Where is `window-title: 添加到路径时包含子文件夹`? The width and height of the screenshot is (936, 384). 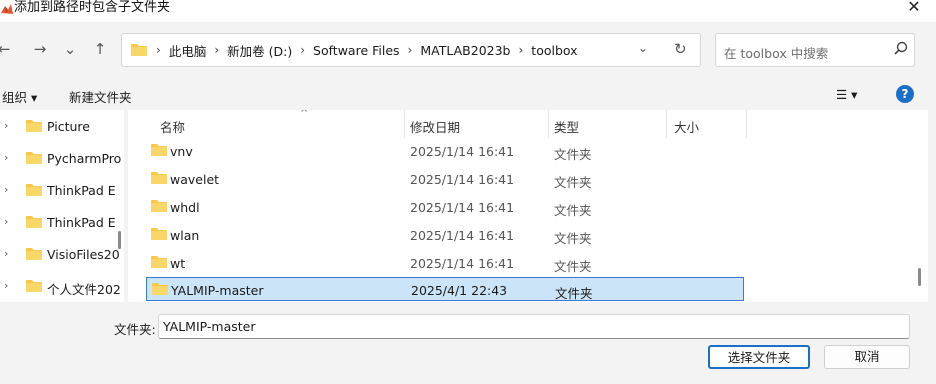
window-title: 添加到路径时包含子文件夹 is located at coordinates (92, 7).